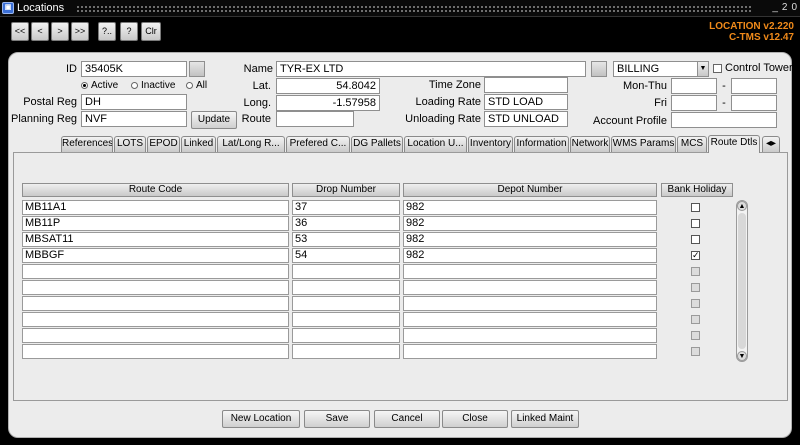 This screenshot has height=445, width=800. I want to click on status-all-radio: All, so click(196, 85).